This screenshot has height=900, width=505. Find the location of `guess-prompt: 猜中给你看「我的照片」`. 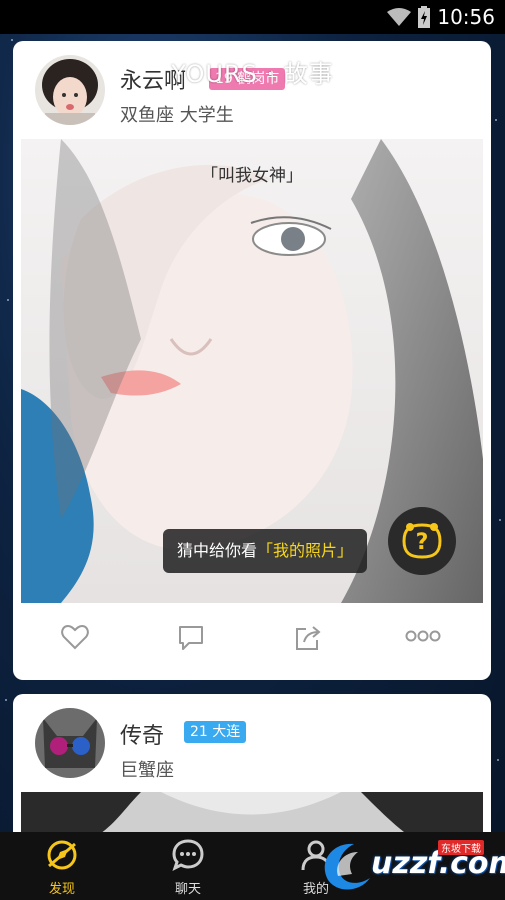

guess-prompt: 猜中给你看「我的照片」 is located at coordinates (265, 551).